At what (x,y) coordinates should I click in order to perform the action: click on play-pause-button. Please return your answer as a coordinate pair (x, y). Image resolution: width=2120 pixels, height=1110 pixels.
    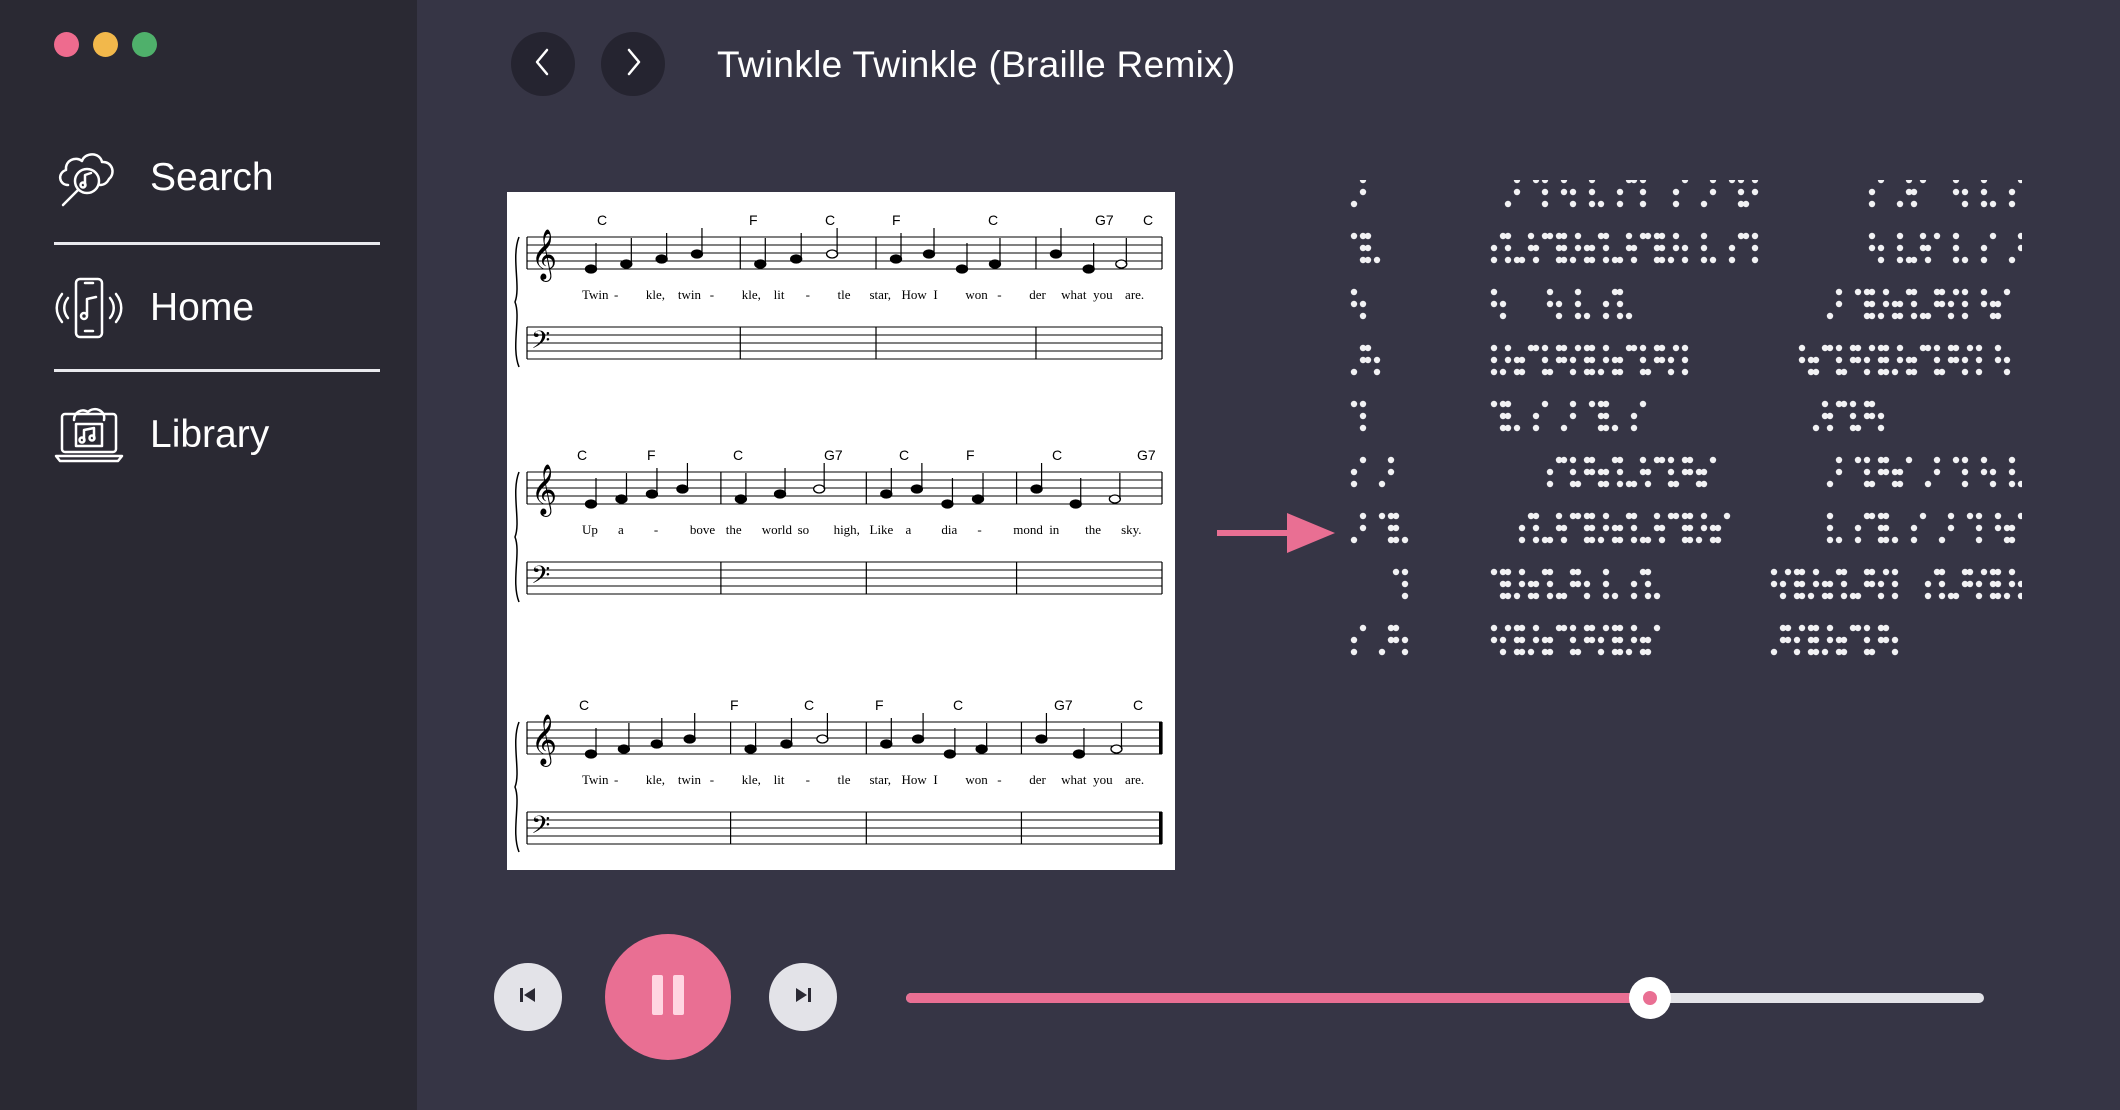
    Looking at the image, I should click on (668, 997).